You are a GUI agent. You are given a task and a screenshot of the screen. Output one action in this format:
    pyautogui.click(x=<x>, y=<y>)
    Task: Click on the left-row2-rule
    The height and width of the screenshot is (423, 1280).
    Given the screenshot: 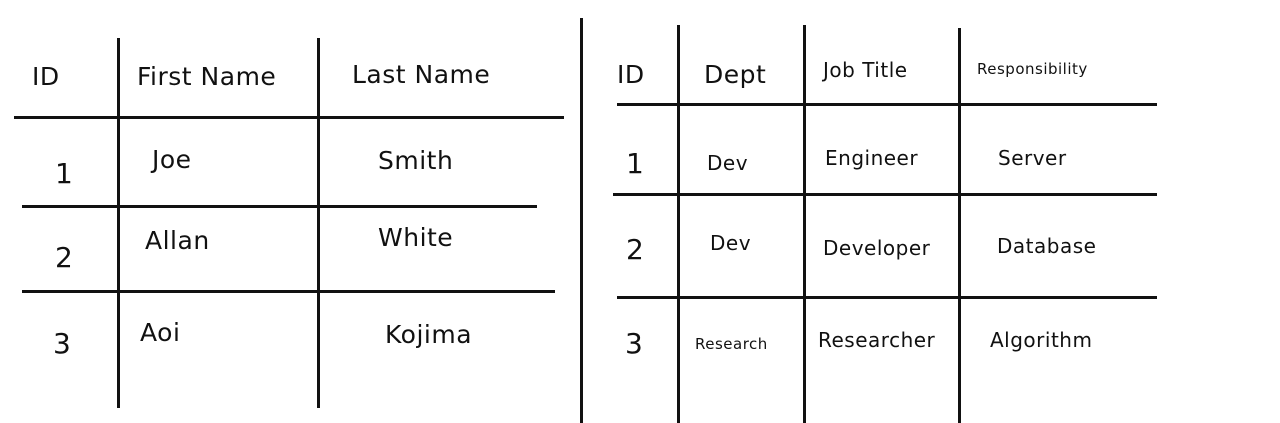 What is the action you would take?
    pyautogui.click(x=288, y=291)
    